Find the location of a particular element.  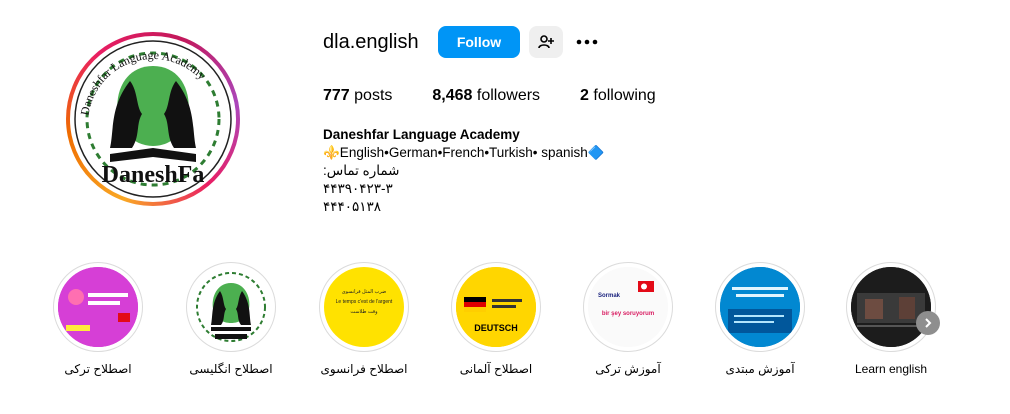

highlight-label: اصطلاح ترکی is located at coordinates (98, 369).